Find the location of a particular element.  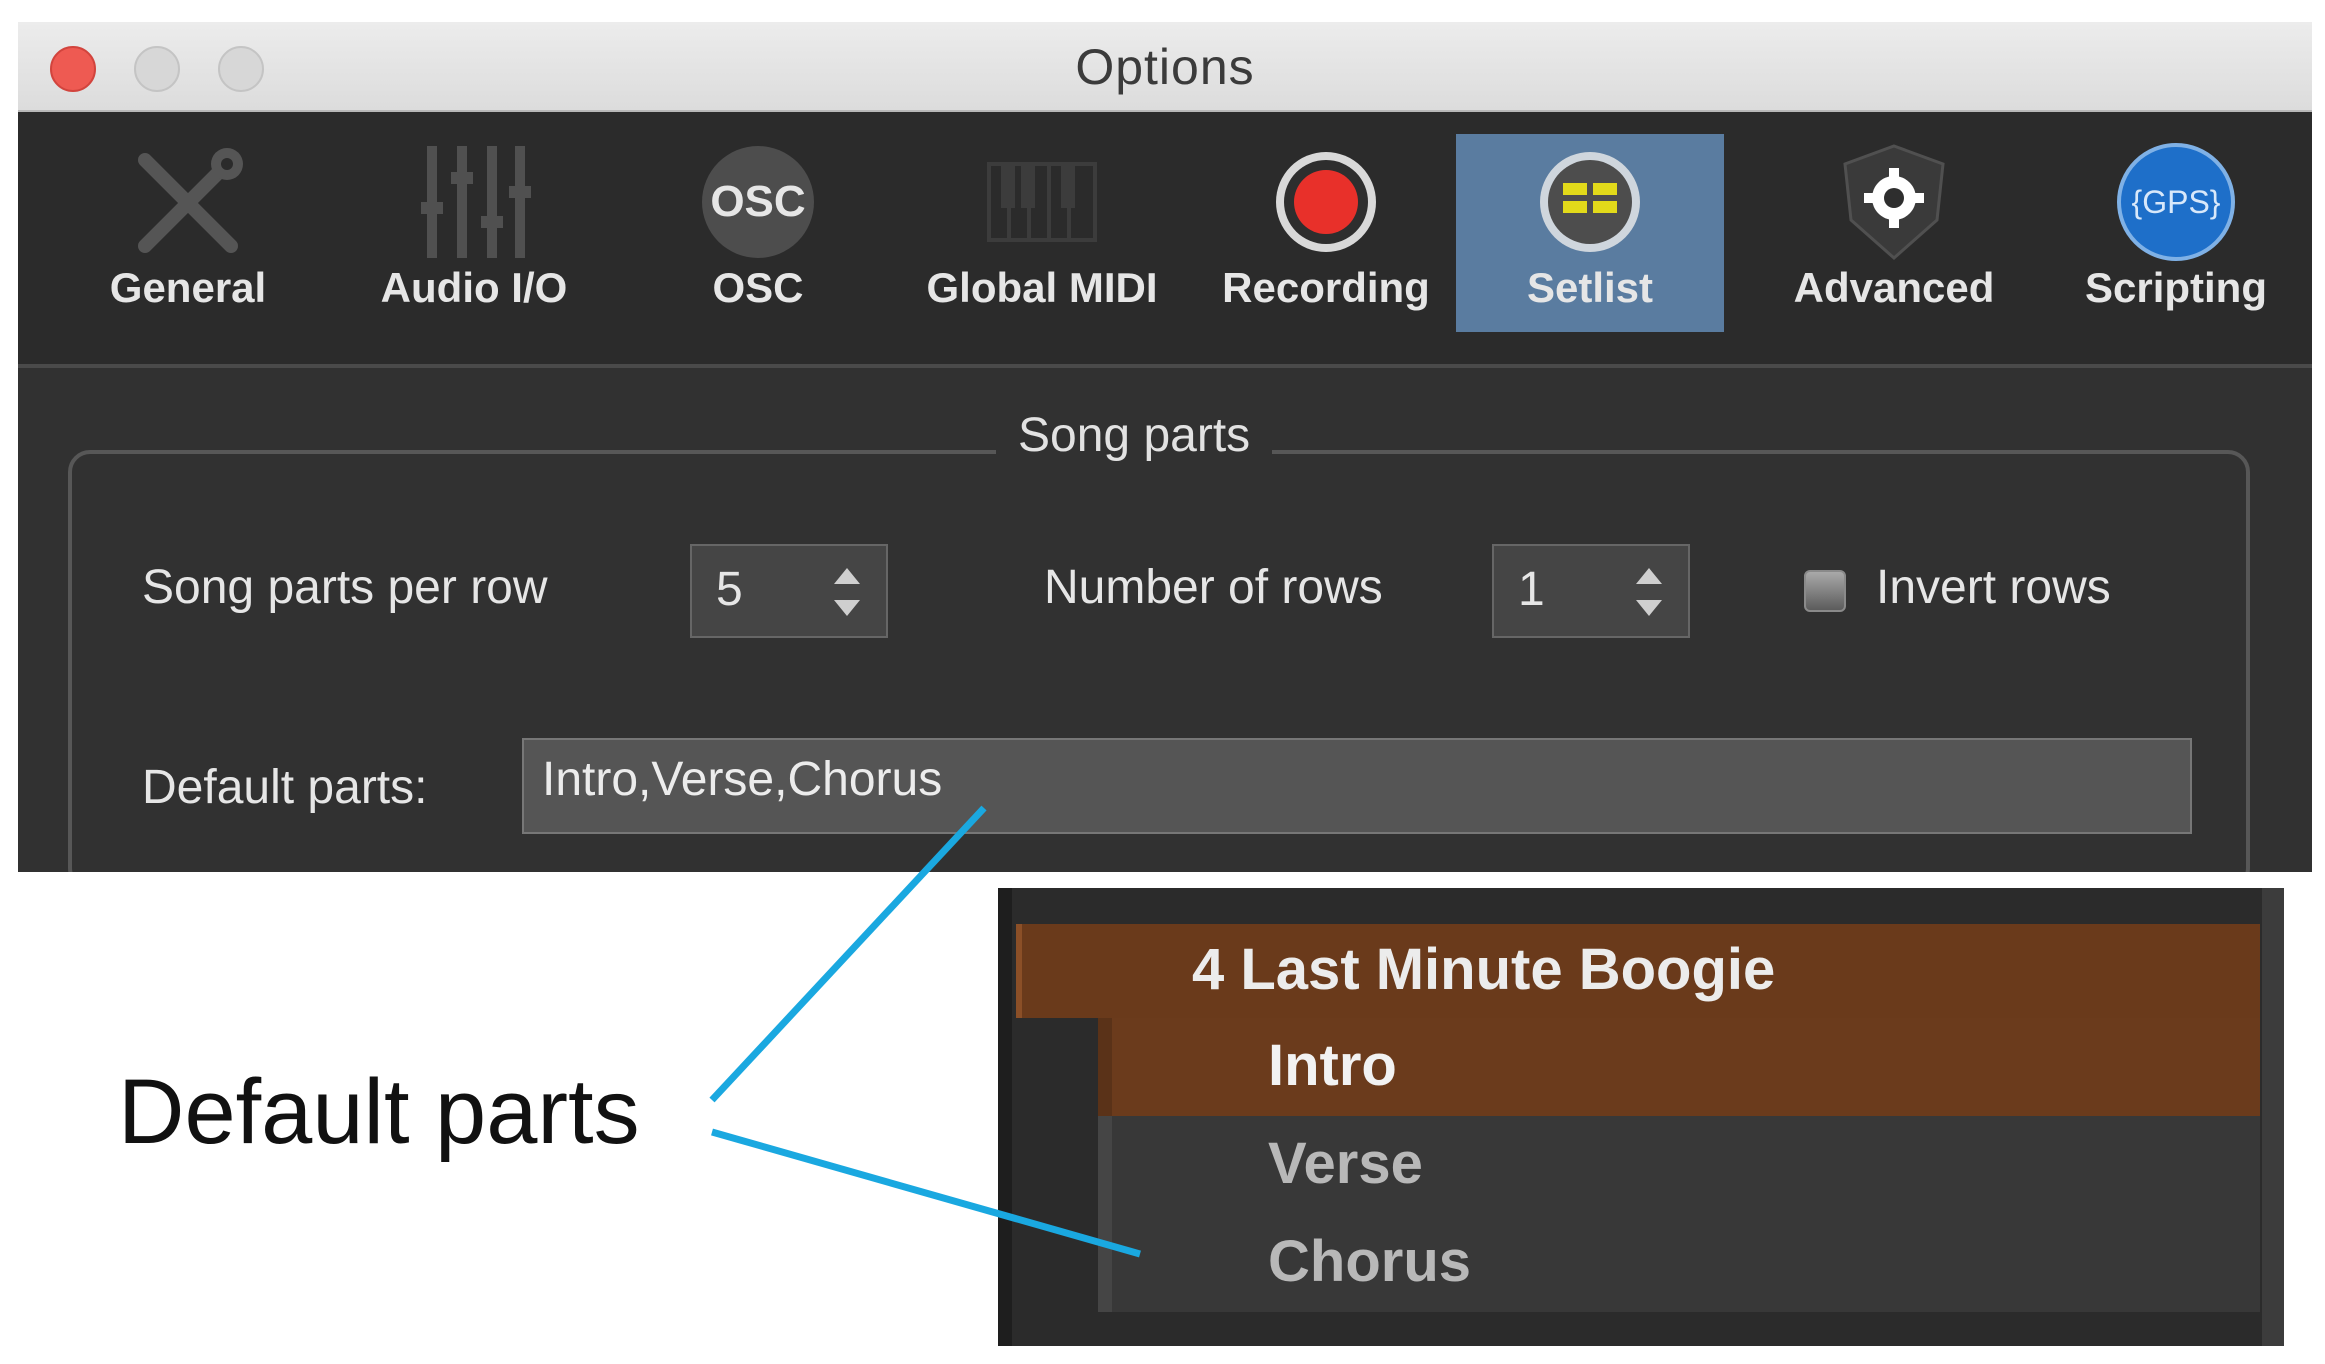

osc-icon-text: OSC is located at coordinates (758, 201).